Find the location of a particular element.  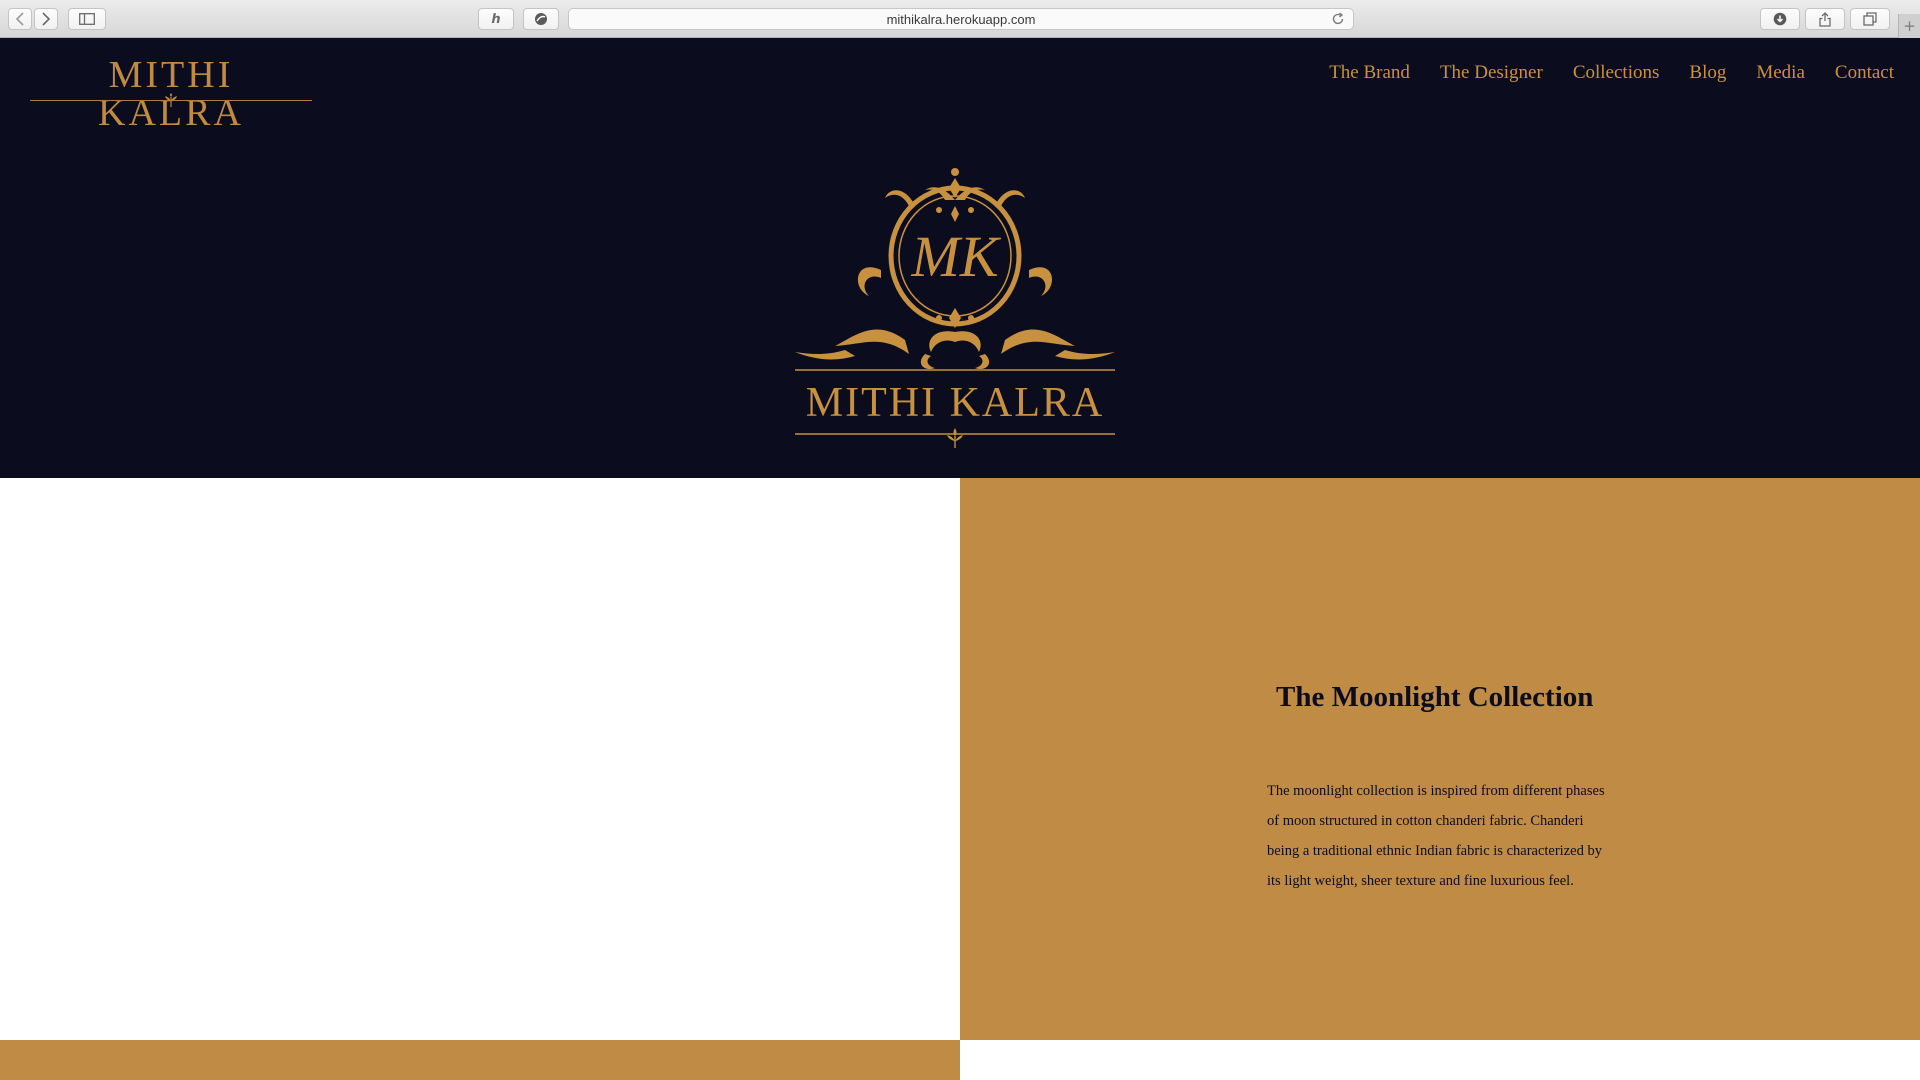

new-tab-button: + is located at coordinates (1909, 26).